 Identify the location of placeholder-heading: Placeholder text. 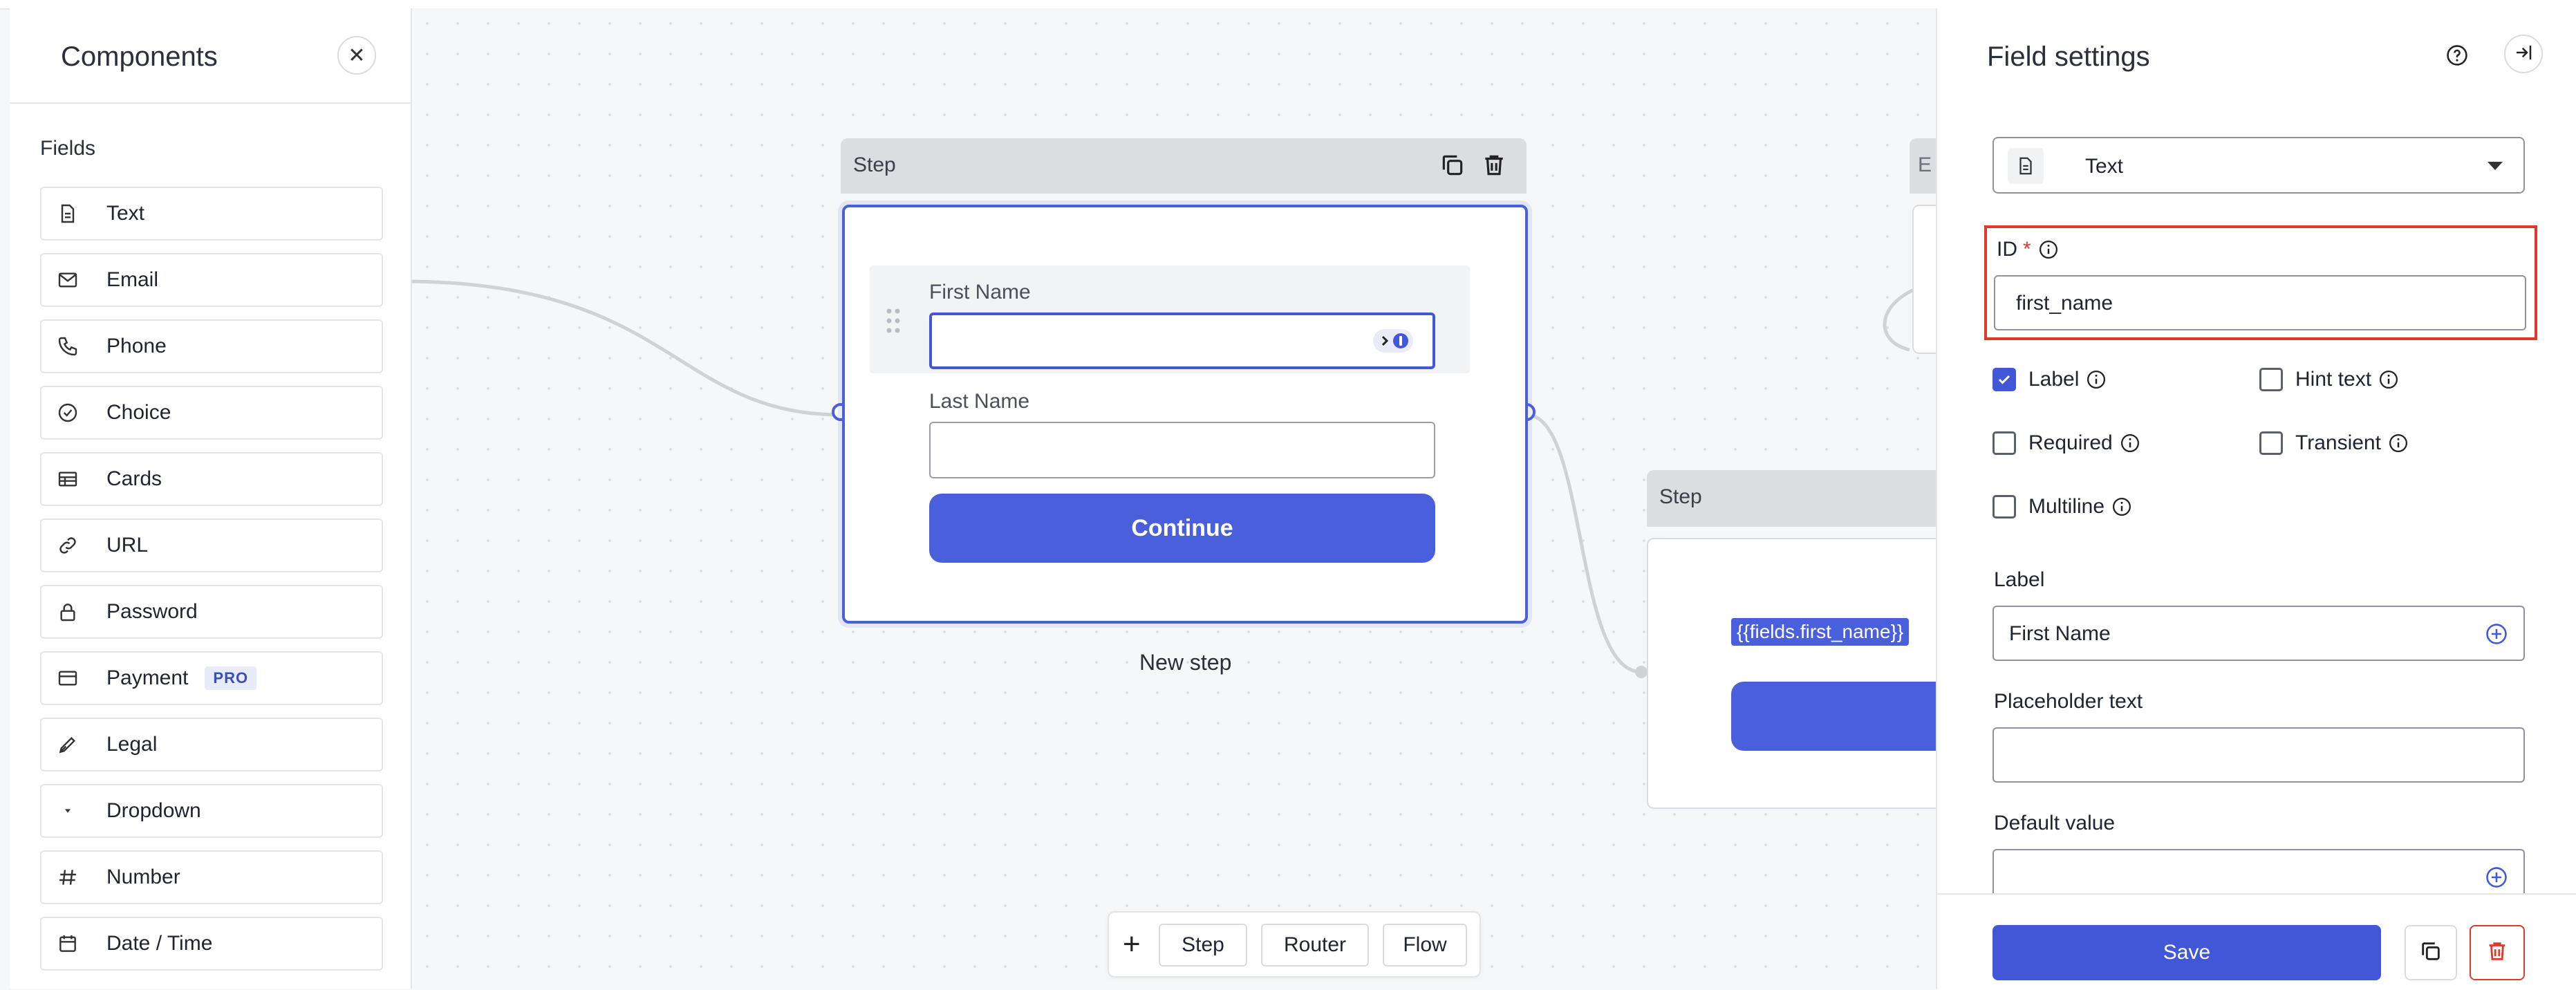
(2068, 701).